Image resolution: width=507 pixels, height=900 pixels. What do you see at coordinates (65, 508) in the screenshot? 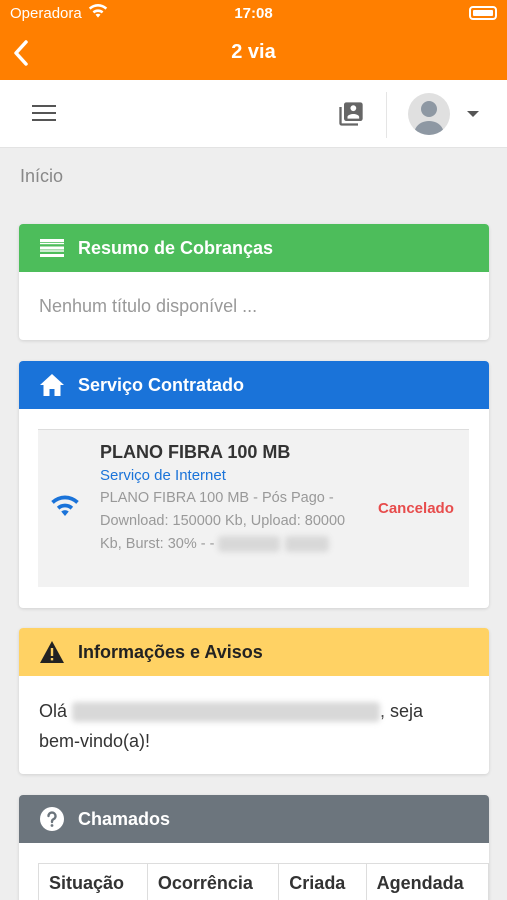
I see `wifi-icon` at bounding box center [65, 508].